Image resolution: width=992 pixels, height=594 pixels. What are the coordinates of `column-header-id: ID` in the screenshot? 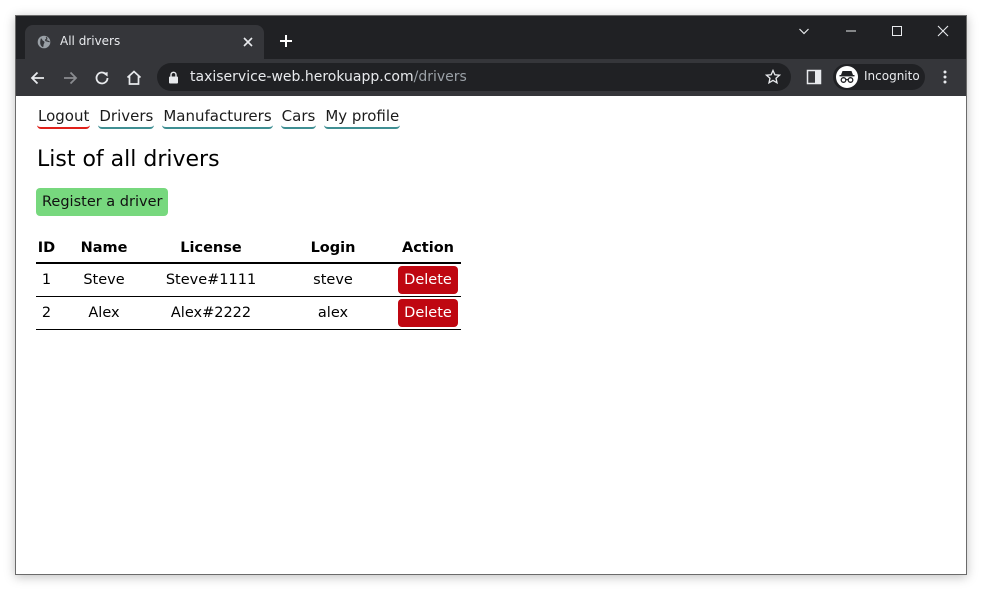 It's located at (46, 248).